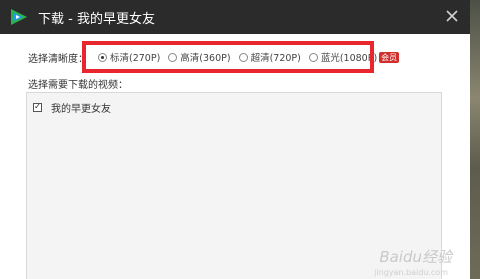 Image resolution: width=480 pixels, height=279 pixels. What do you see at coordinates (415, 257) in the screenshot?
I see `baidu-watermark: Baidu经验` at bounding box center [415, 257].